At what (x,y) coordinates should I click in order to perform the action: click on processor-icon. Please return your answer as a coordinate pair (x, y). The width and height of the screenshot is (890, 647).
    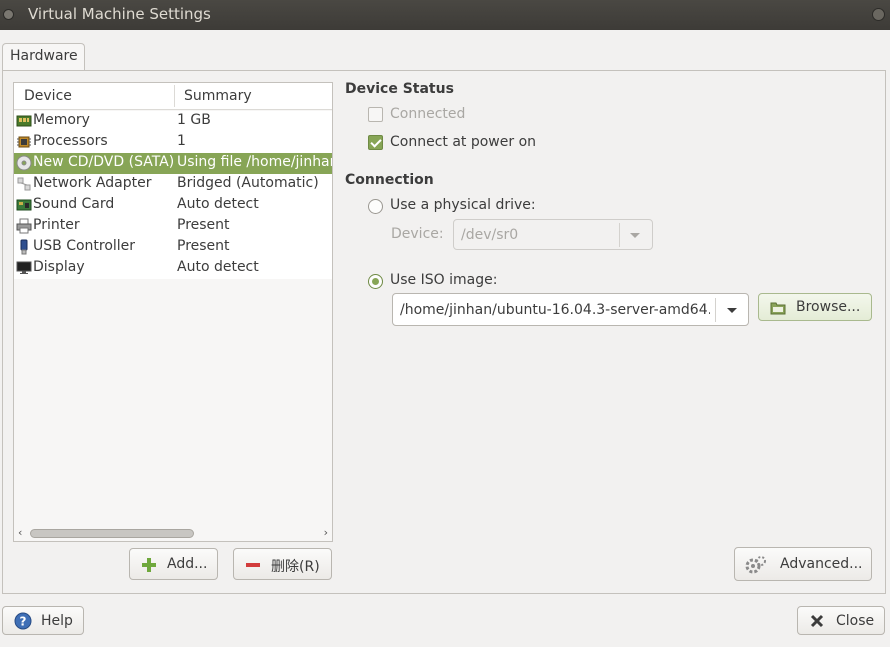
    Looking at the image, I should click on (24, 142).